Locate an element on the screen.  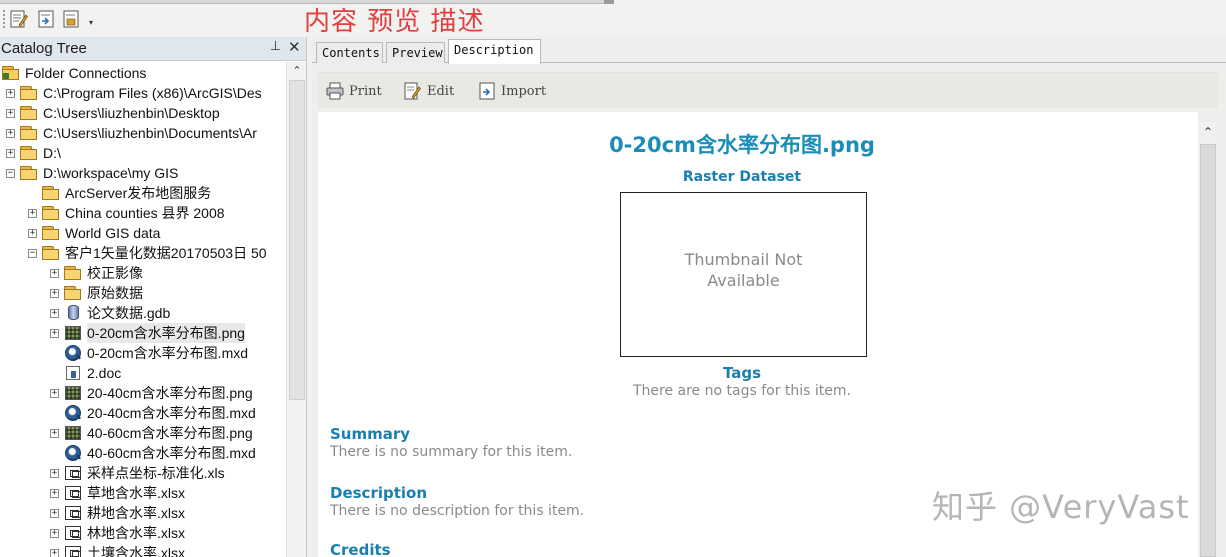
description-toolbar: Print Edit Import is located at coordinates (768, 90).